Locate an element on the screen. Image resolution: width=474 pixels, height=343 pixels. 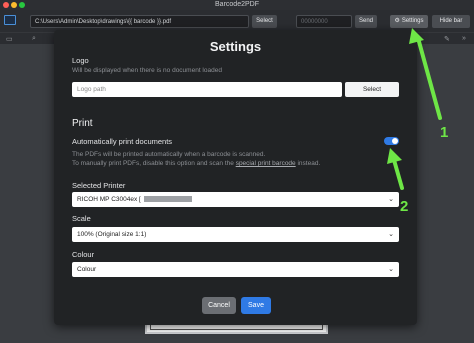
annotation-overlay is located at coordinates (414, 109).